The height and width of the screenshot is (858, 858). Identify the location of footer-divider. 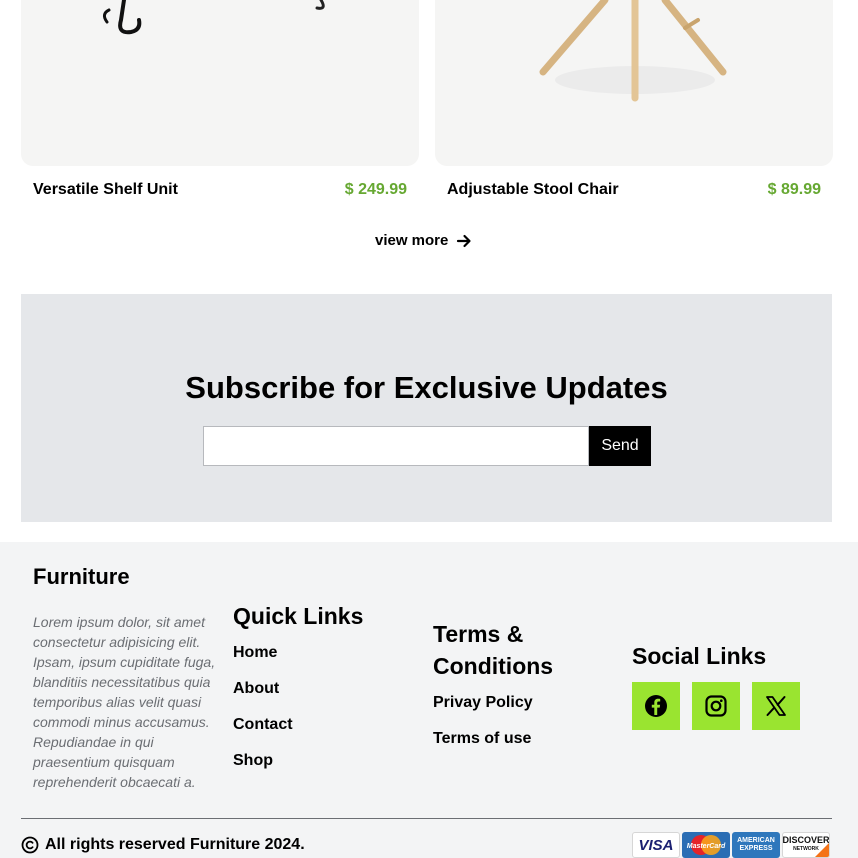
(426, 818).